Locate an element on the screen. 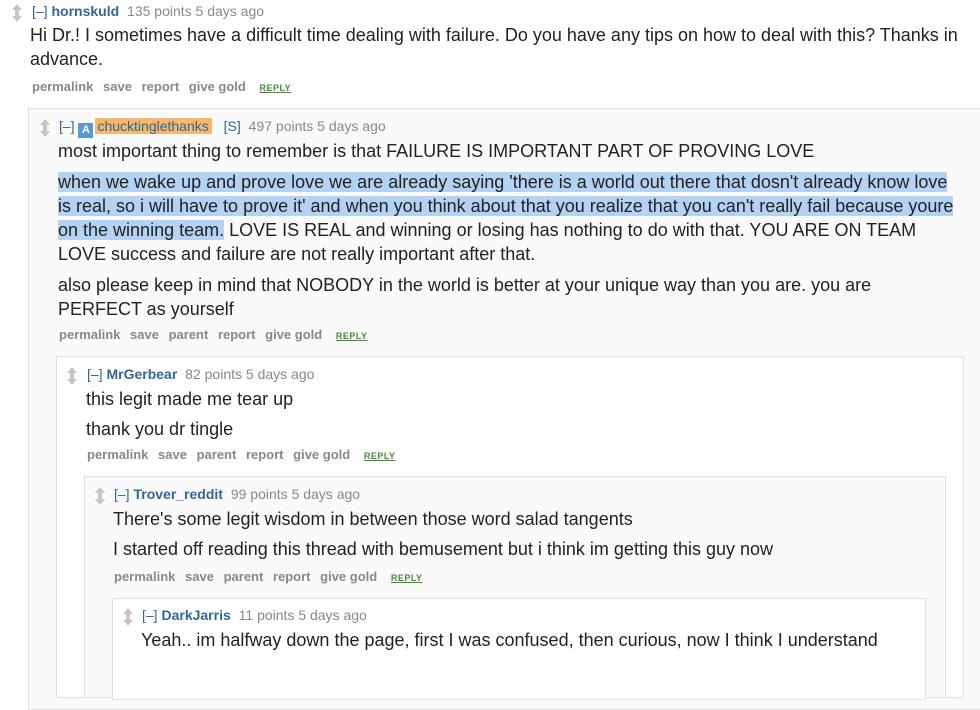  comment-paragraph: thank you dr tingle is located at coordinates (160, 429).